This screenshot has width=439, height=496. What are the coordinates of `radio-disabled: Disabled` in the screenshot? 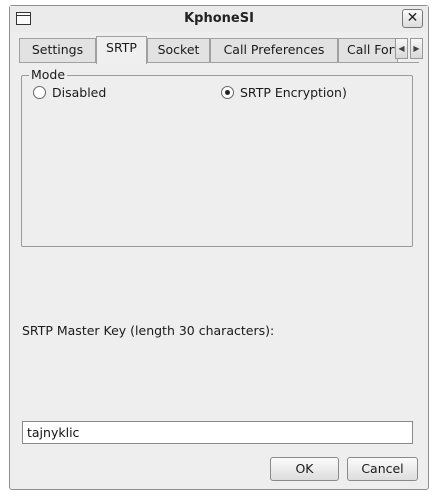 It's located at (69, 92).